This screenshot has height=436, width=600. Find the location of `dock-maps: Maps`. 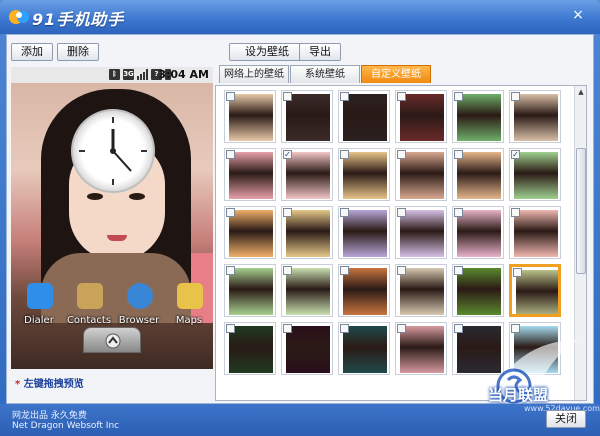

dock-maps: Maps is located at coordinates (189, 309).